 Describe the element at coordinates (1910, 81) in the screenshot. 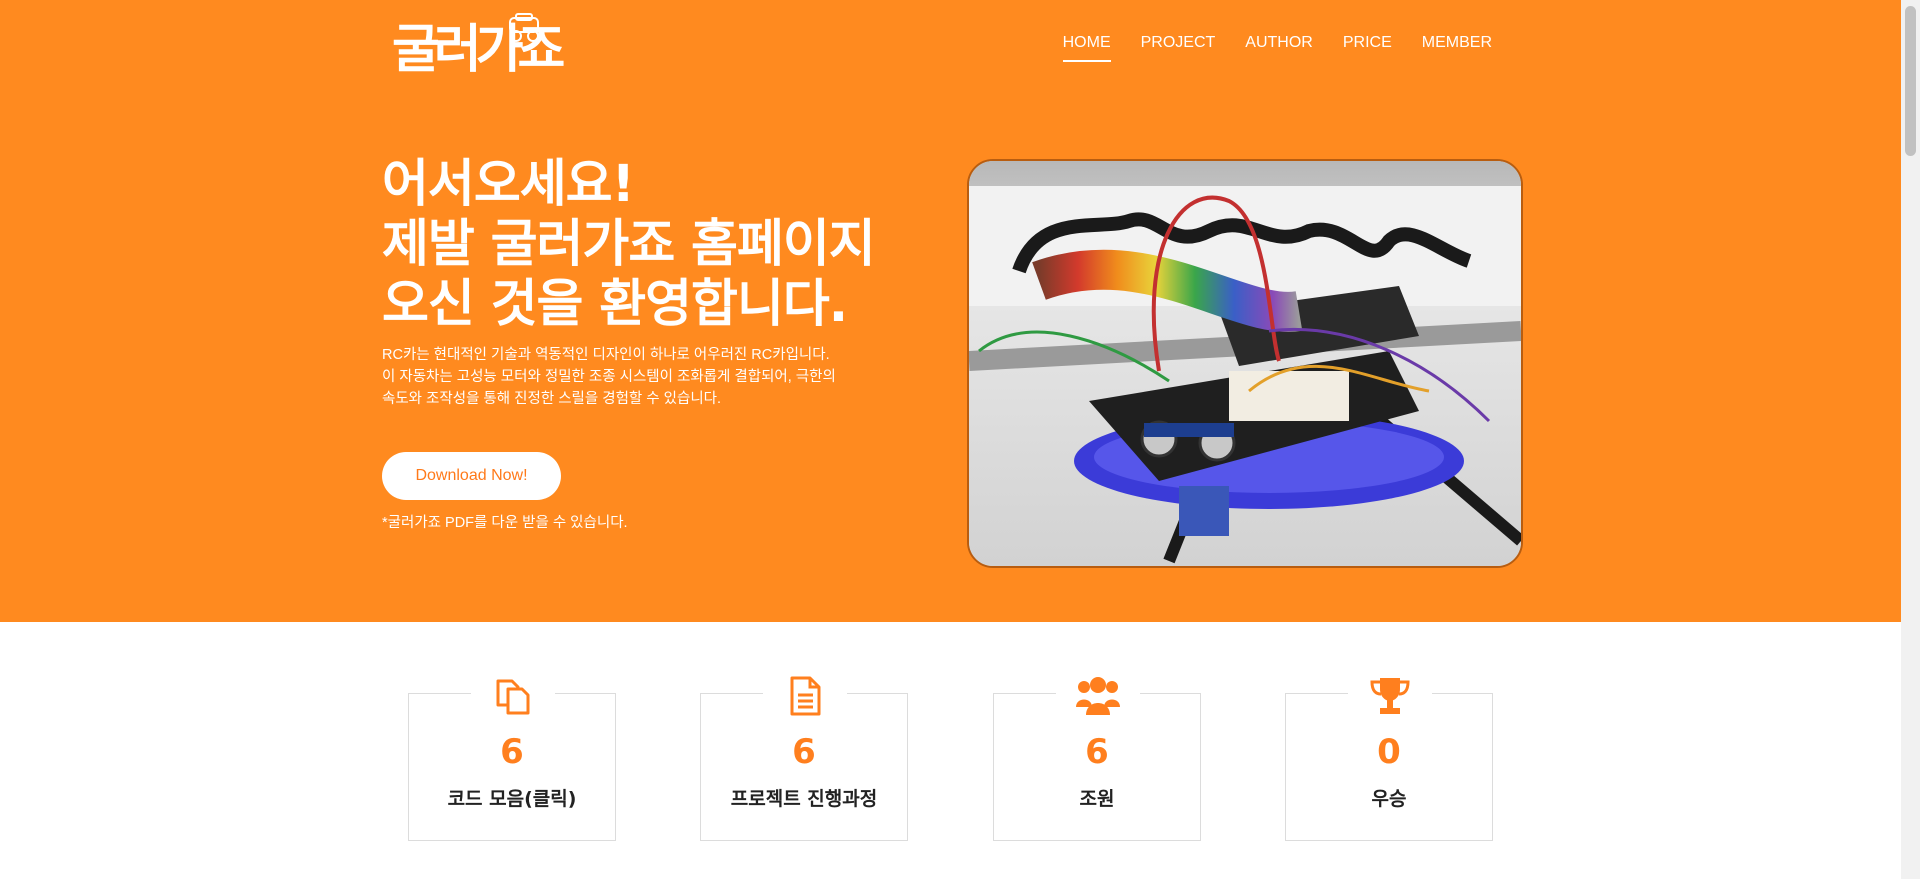

I see `scrollbar-thumb` at that location.